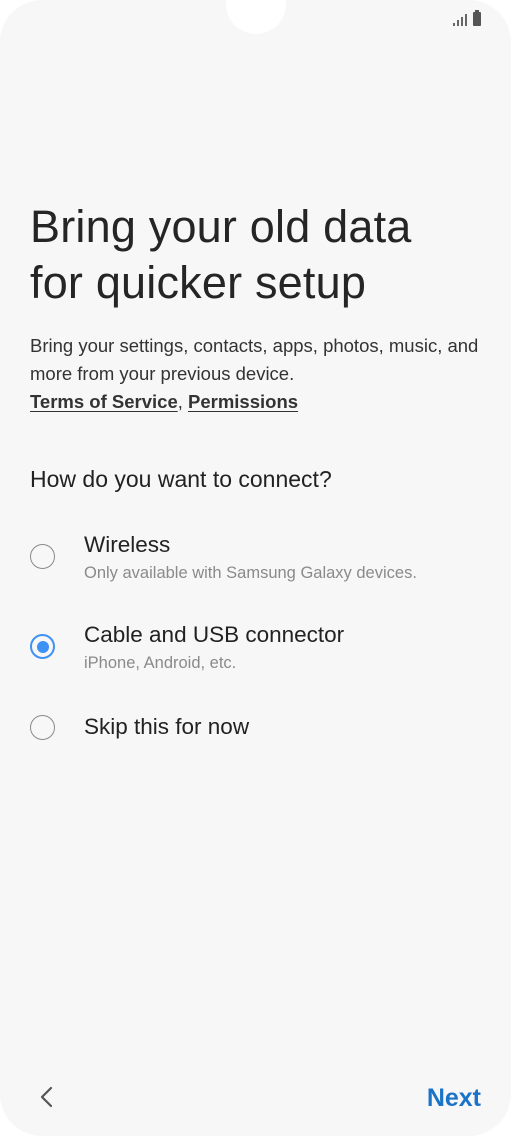 Image resolution: width=511 pixels, height=1136 pixels. Describe the element at coordinates (42, 646) in the screenshot. I see `radio-cable-usb` at that location.